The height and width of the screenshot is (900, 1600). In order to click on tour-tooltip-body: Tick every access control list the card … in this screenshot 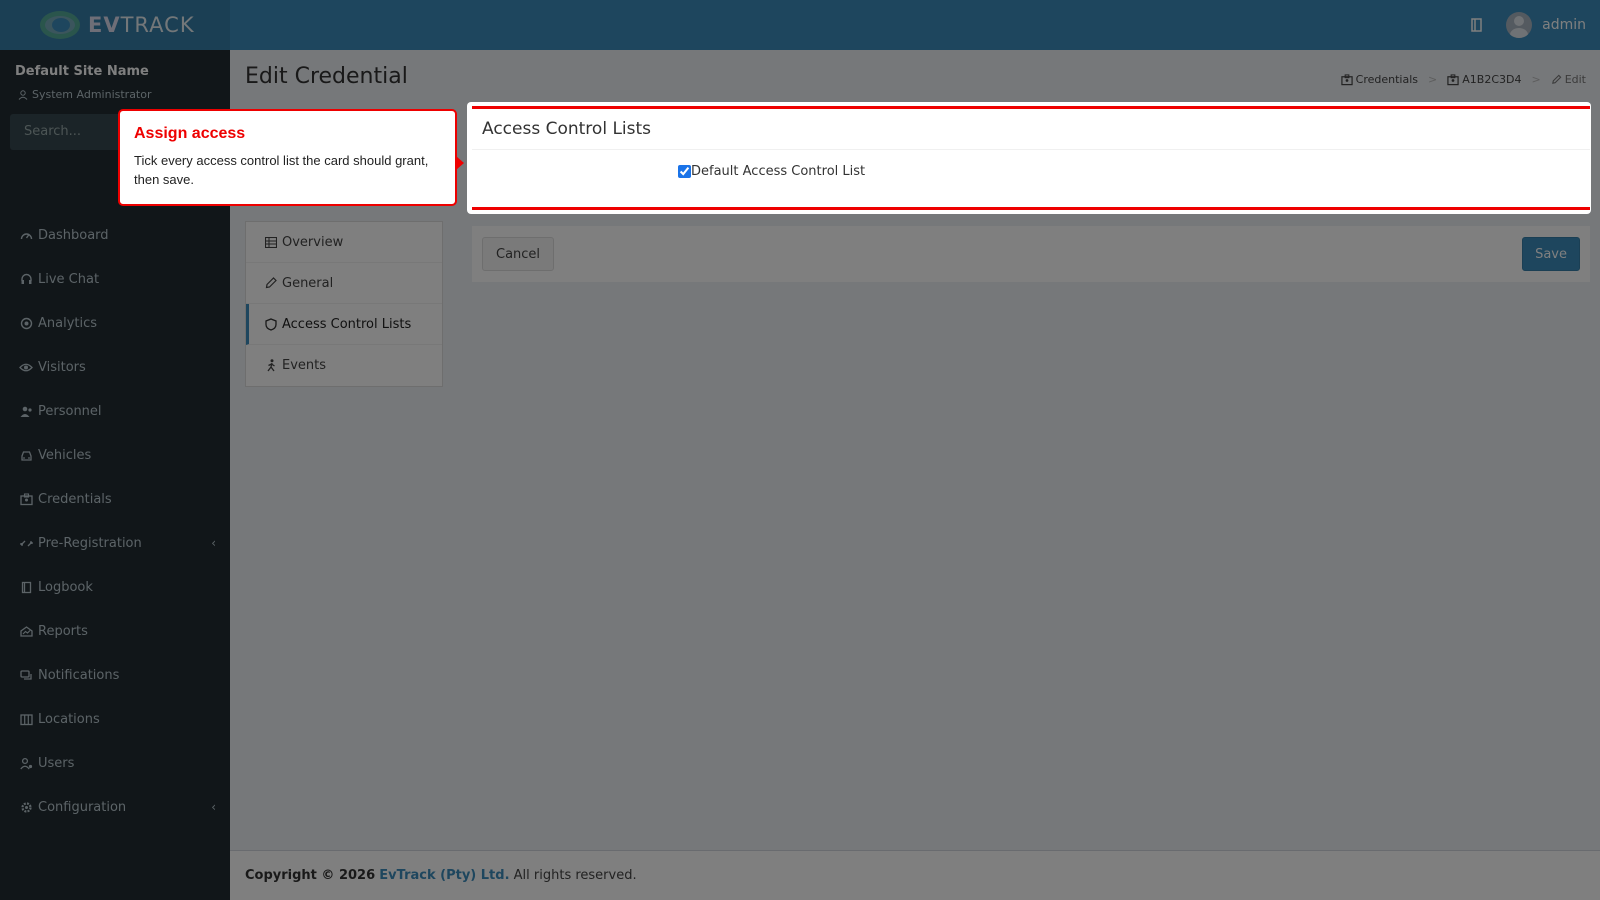, I will do `click(281, 170)`.